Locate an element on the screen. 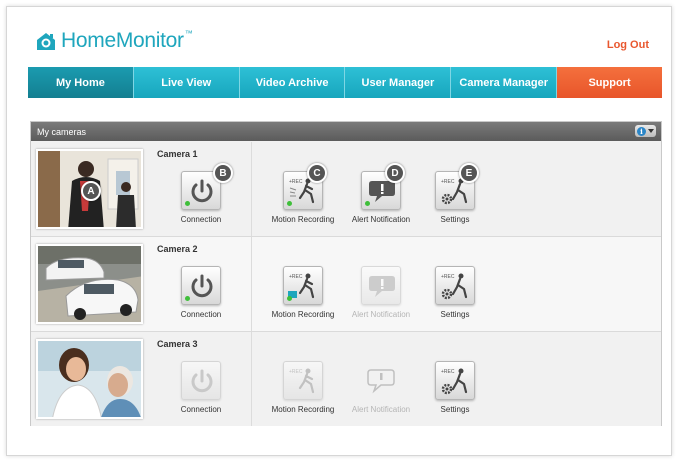 Image resolution: width=678 pixels, height=461 pixels. logout-link: Log Out is located at coordinates (628, 45).